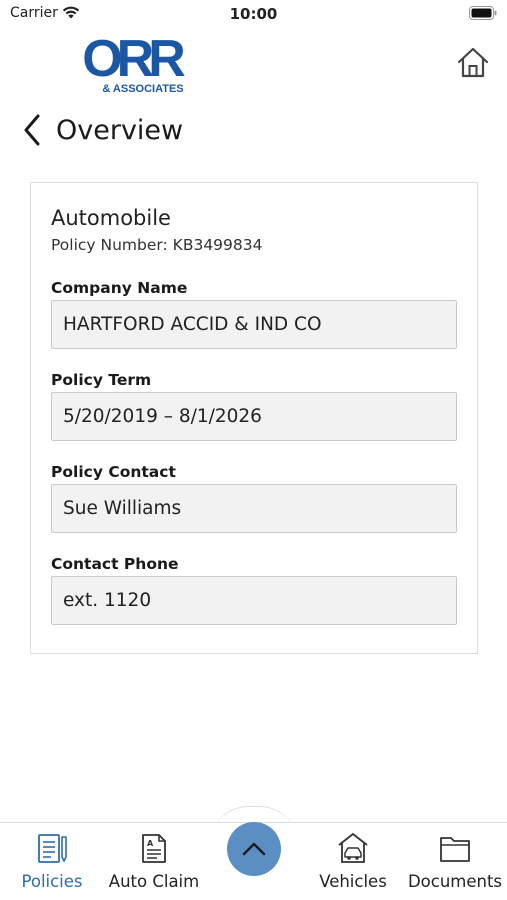 This screenshot has height=900, width=507. What do you see at coordinates (483, 13) in the screenshot?
I see `battery-icon` at bounding box center [483, 13].